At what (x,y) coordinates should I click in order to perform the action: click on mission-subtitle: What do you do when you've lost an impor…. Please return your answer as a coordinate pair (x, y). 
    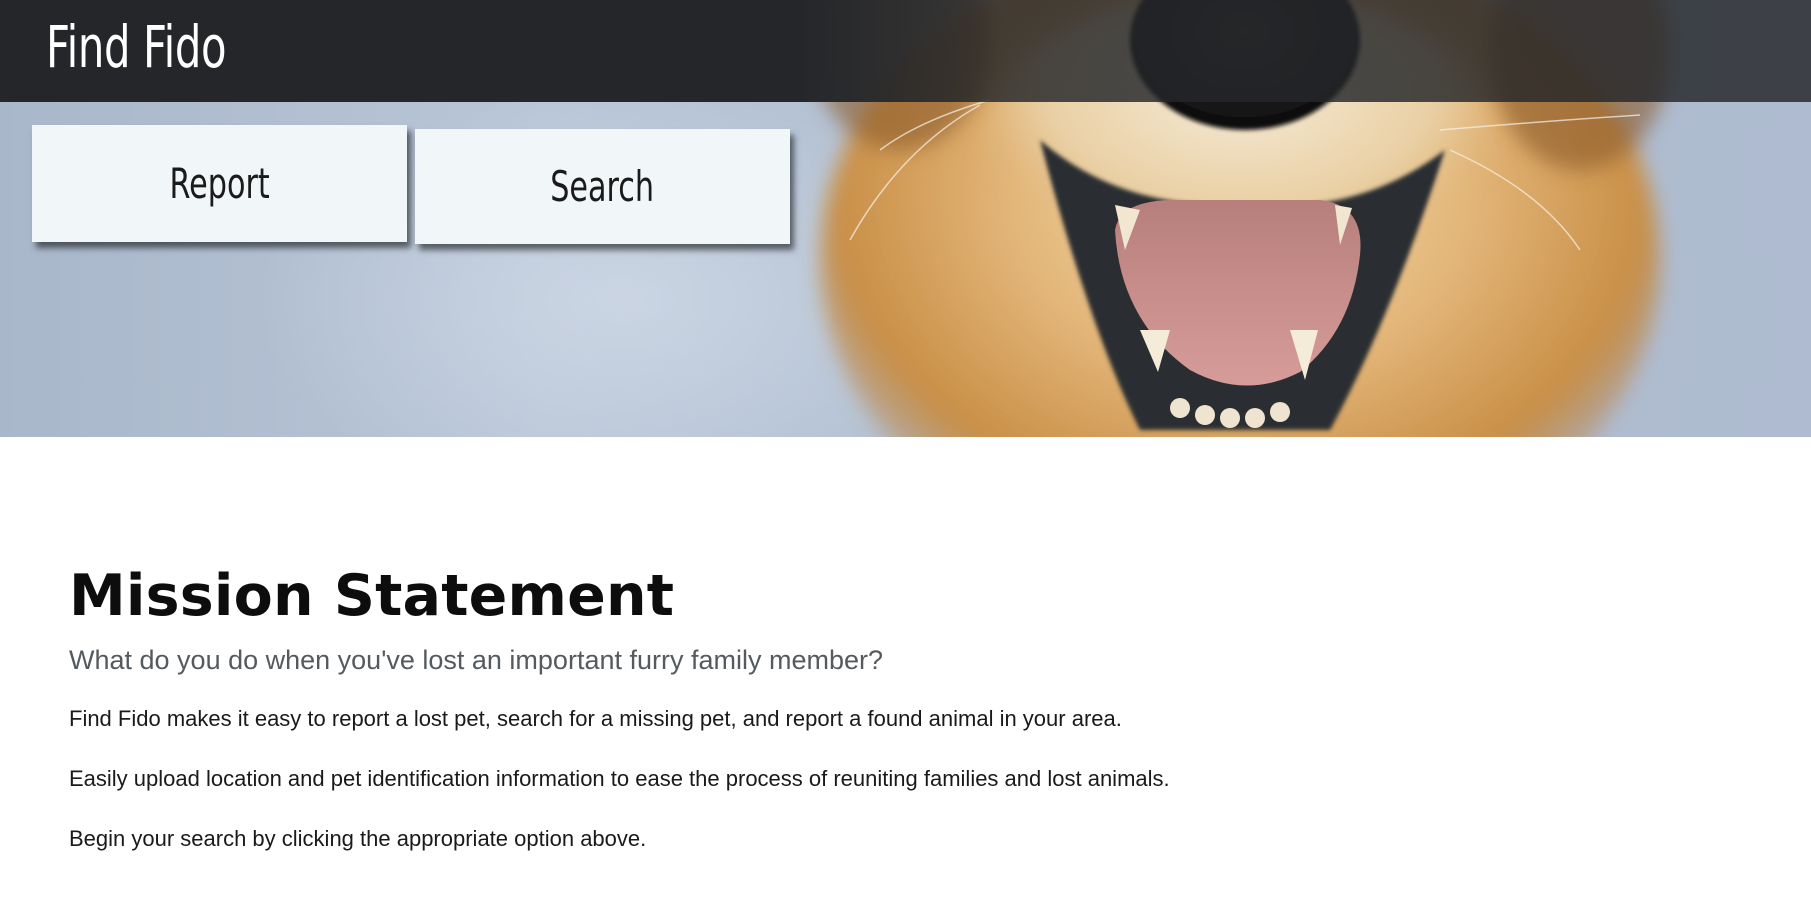
    Looking at the image, I should click on (476, 660).